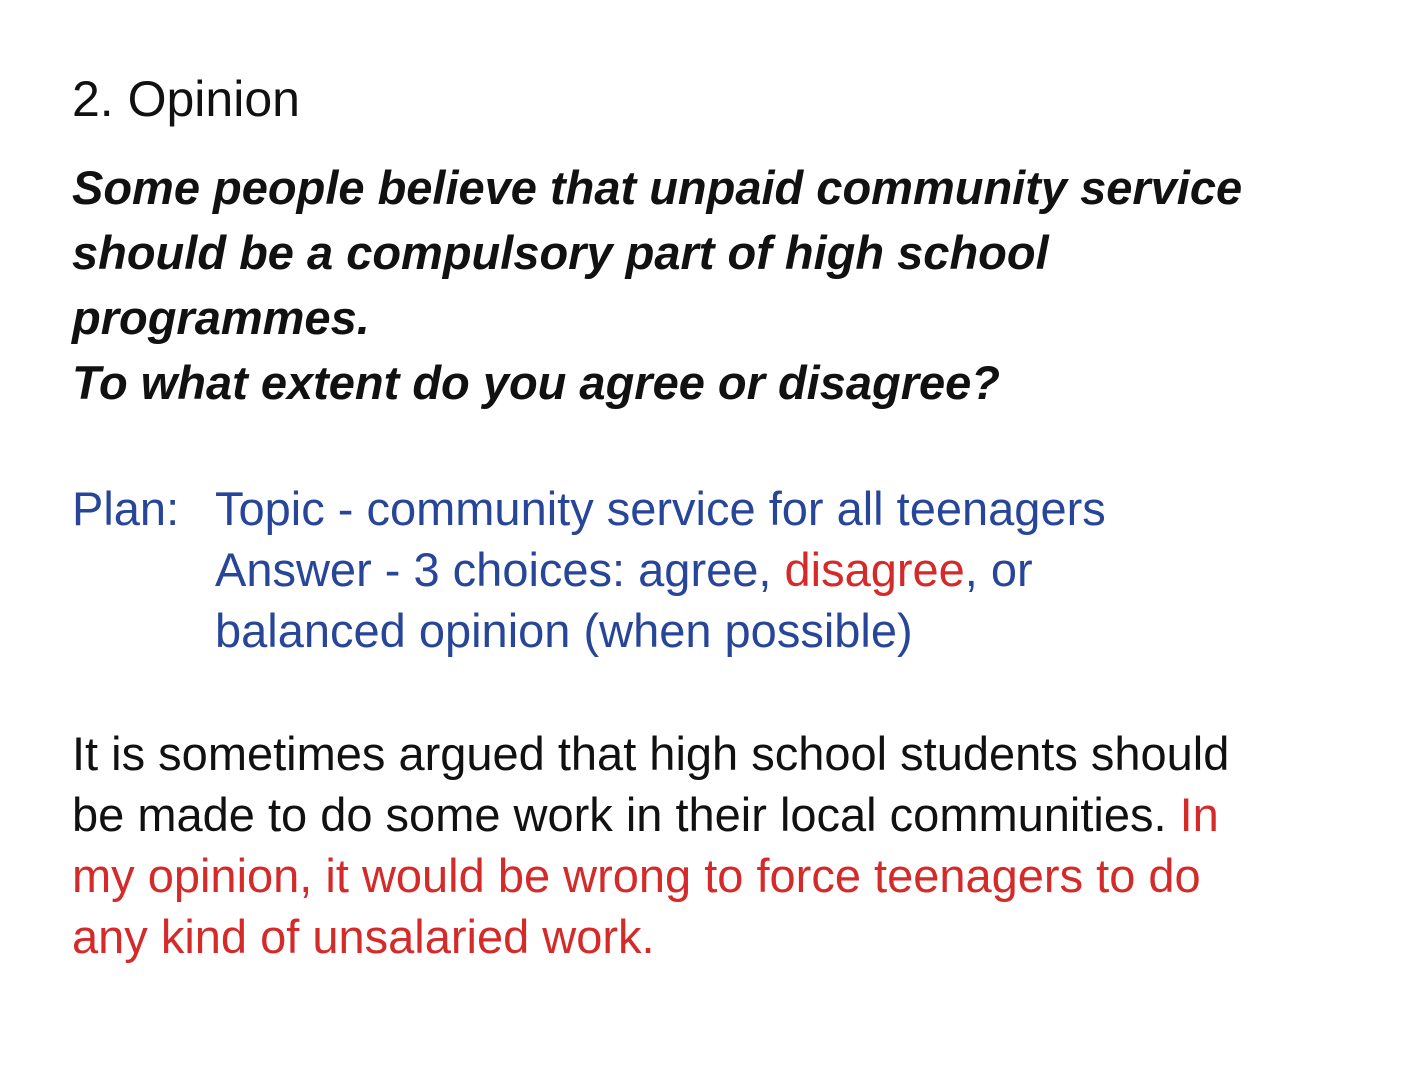 This screenshot has width=1428, height=1080. I want to click on thesis-line: any kind of unsalaried work., so click(363, 936).